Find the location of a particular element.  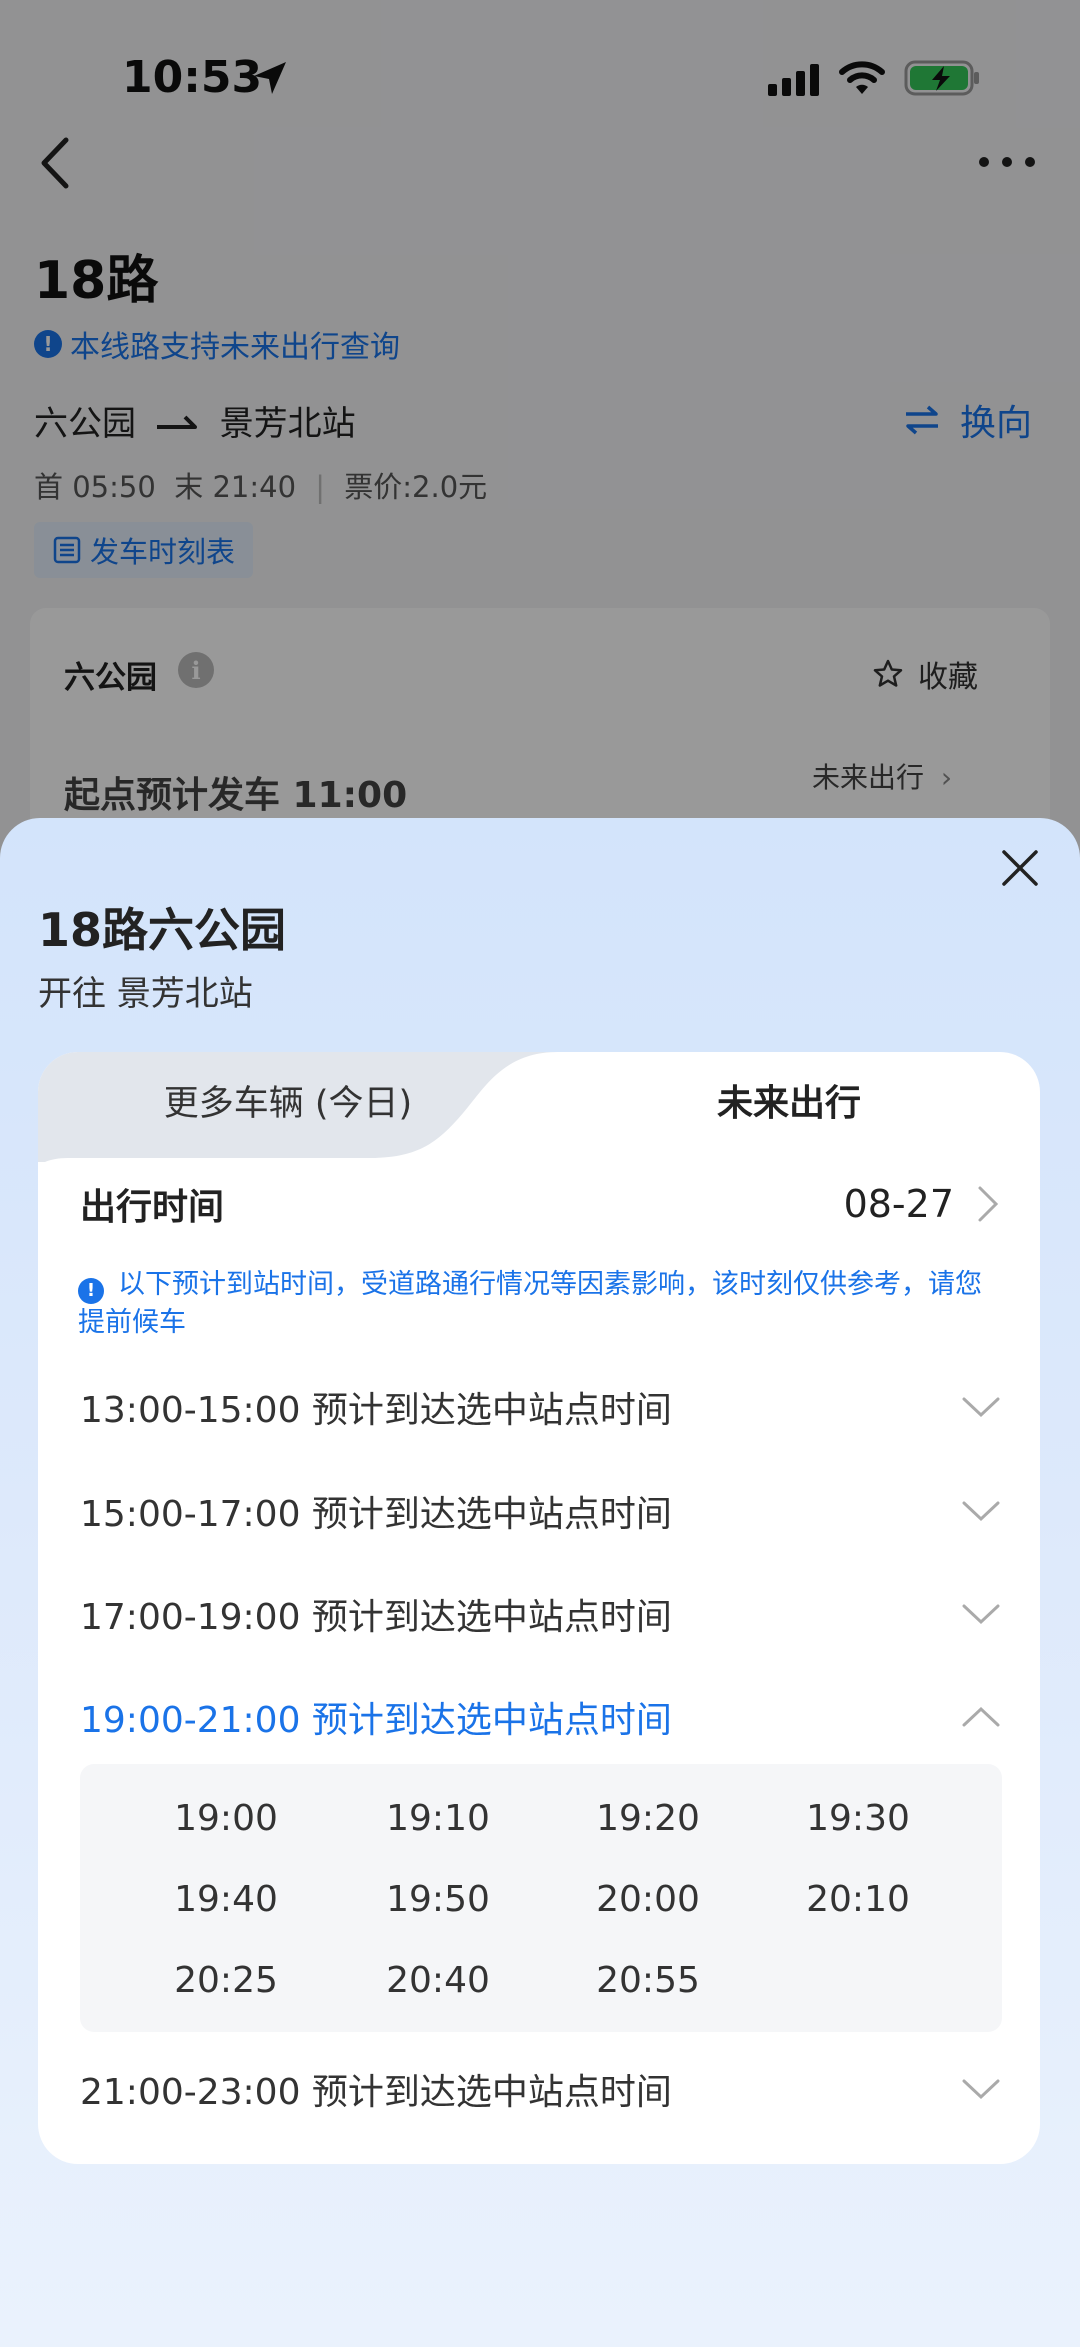

time-slot-label: 19:00-21:00 预计到达选中站点时间 is located at coordinates (376, 1720).